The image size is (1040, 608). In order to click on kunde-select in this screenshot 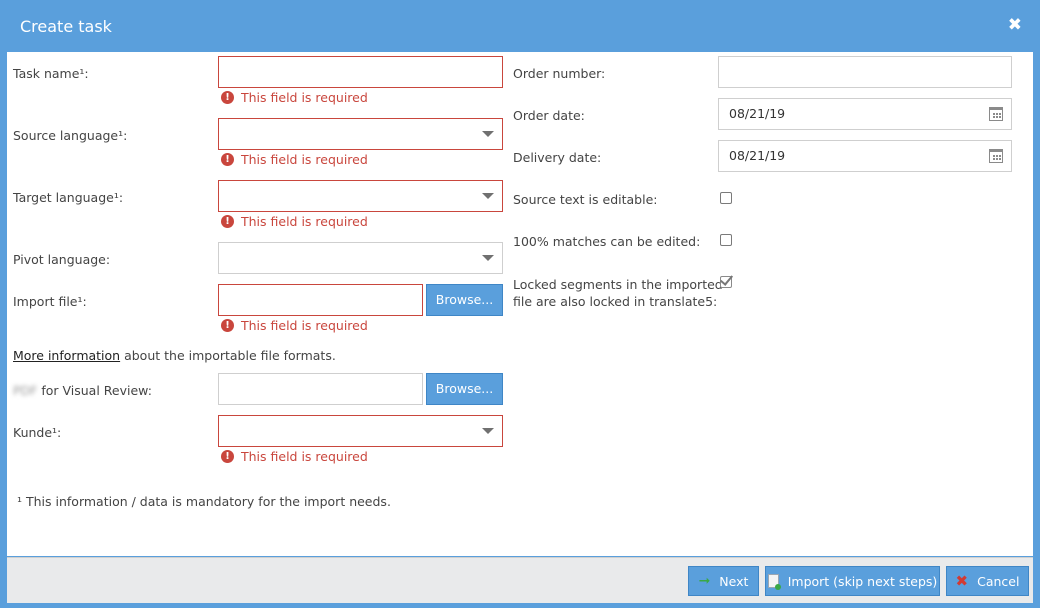, I will do `click(360, 431)`.